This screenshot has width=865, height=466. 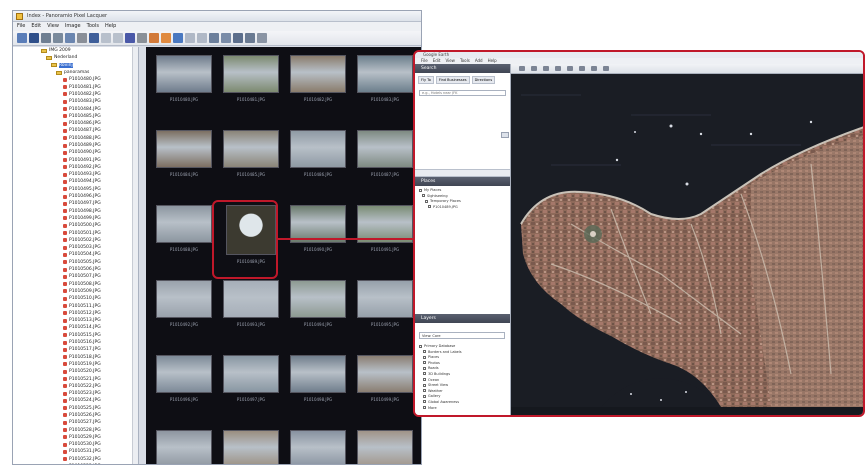 What do you see at coordinates (75, 145) in the screenshot?
I see `tree-file: P1010489.JPG` at bounding box center [75, 145].